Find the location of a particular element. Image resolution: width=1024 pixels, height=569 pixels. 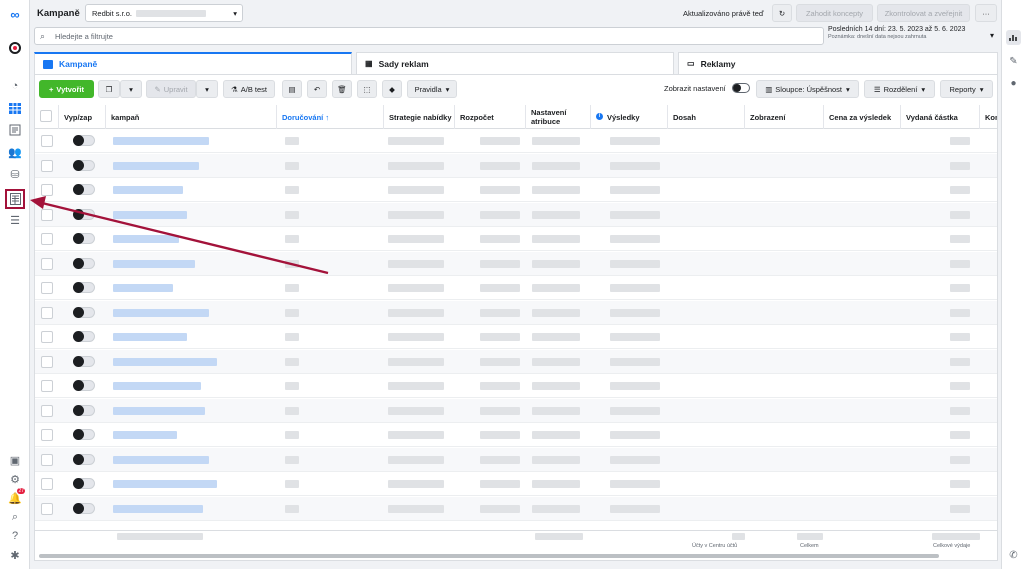

info-icon: ● is located at coordinates (1013, 83).